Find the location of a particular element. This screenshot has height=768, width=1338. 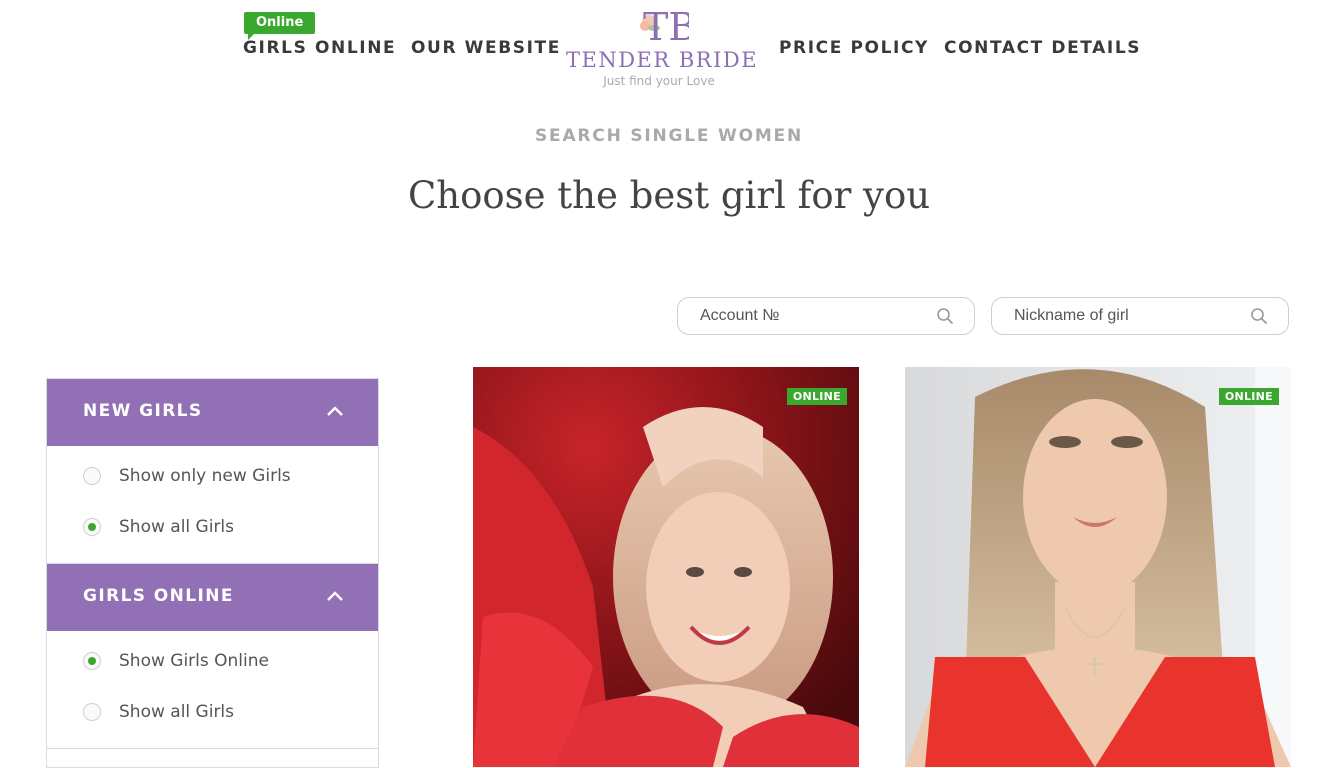

page-headline: Choose the best girl for you is located at coordinates (669, 195).